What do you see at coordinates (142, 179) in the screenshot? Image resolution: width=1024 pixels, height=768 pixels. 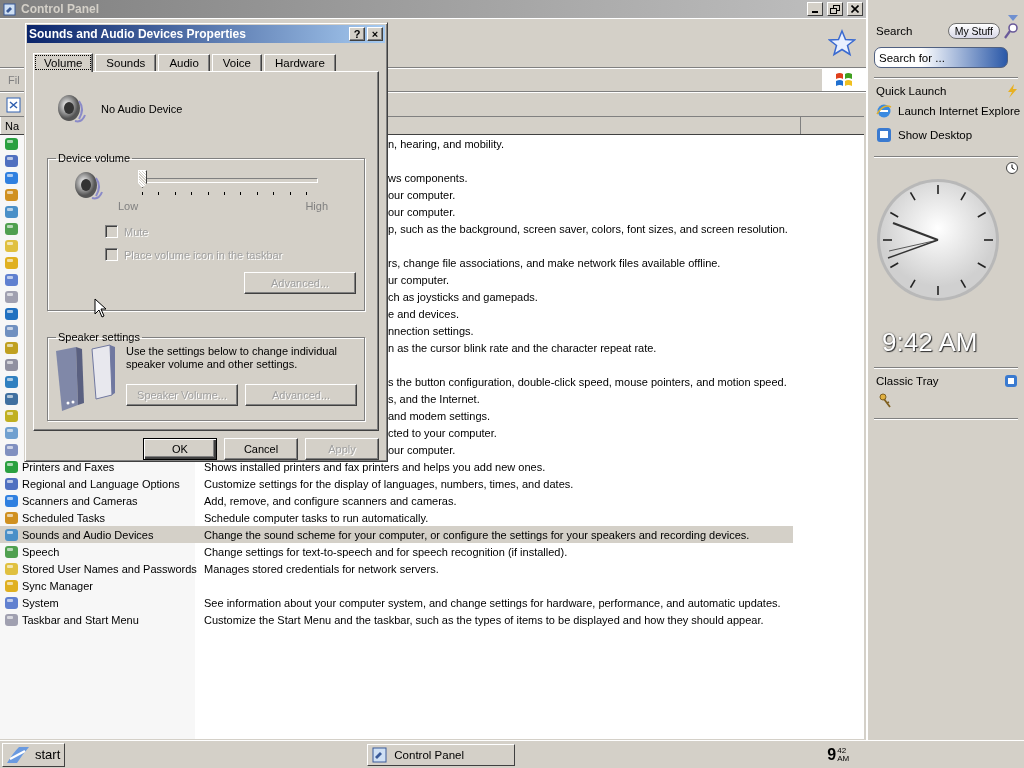 I see `slider-thumb` at bounding box center [142, 179].